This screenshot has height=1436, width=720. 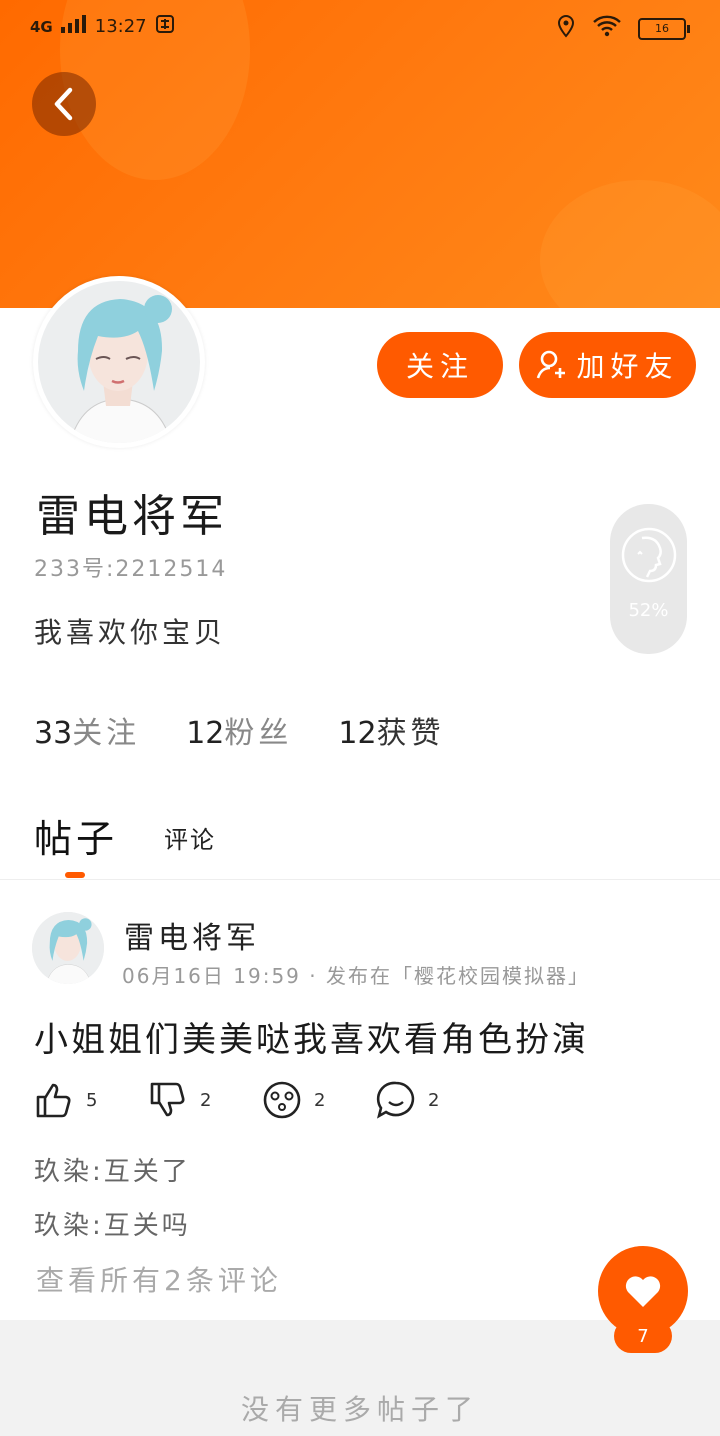 What do you see at coordinates (167, 1099) in the screenshot?
I see `thumbs-down-icon` at bounding box center [167, 1099].